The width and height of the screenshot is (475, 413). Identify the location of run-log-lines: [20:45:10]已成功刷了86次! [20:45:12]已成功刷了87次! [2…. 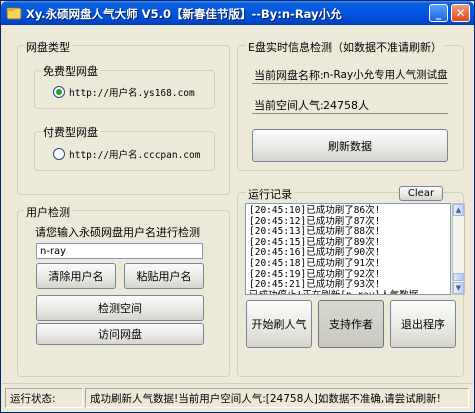
(333, 249).